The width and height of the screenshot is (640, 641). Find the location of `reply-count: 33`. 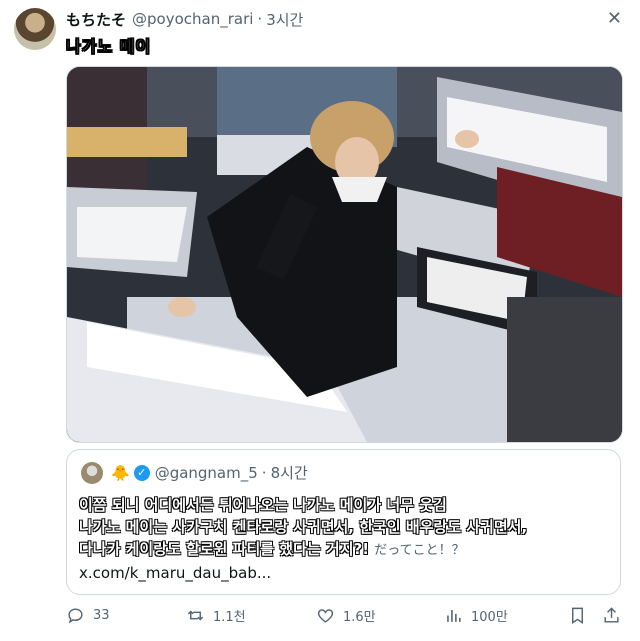

reply-count: 33 is located at coordinates (101, 615).